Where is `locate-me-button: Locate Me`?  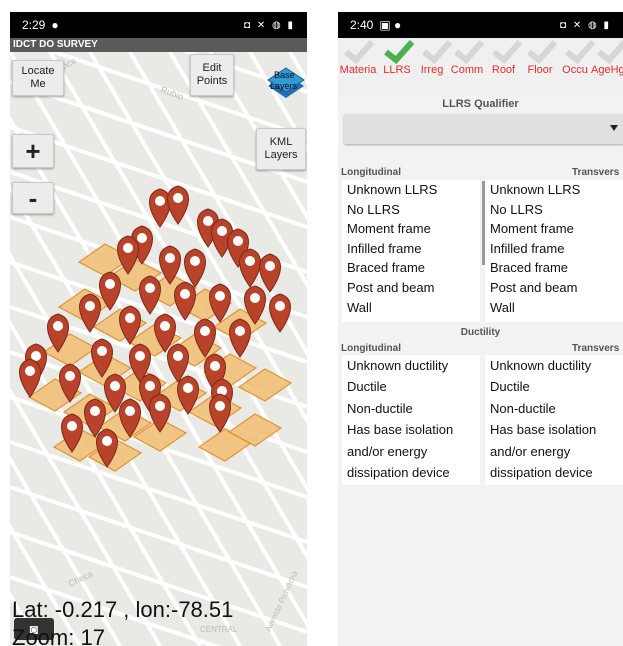 locate-me-button: Locate Me is located at coordinates (38, 78).